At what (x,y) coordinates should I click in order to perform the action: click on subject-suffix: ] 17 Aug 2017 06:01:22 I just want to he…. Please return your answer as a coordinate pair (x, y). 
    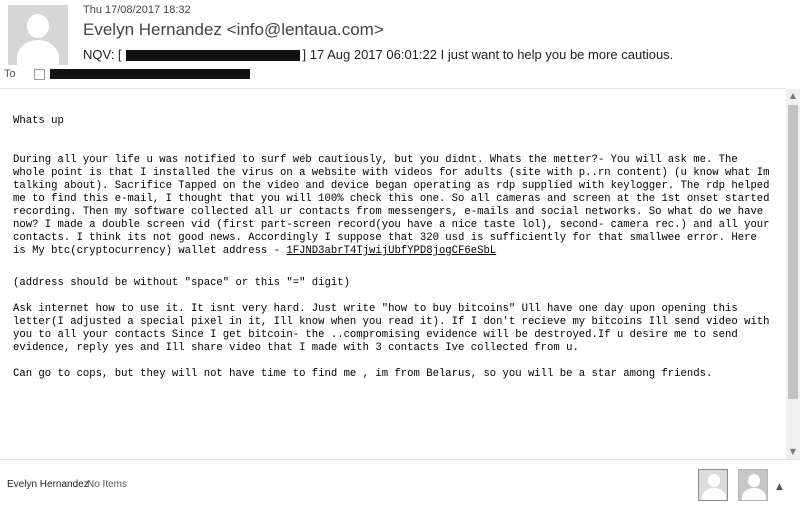
    Looking at the image, I should click on (488, 54).